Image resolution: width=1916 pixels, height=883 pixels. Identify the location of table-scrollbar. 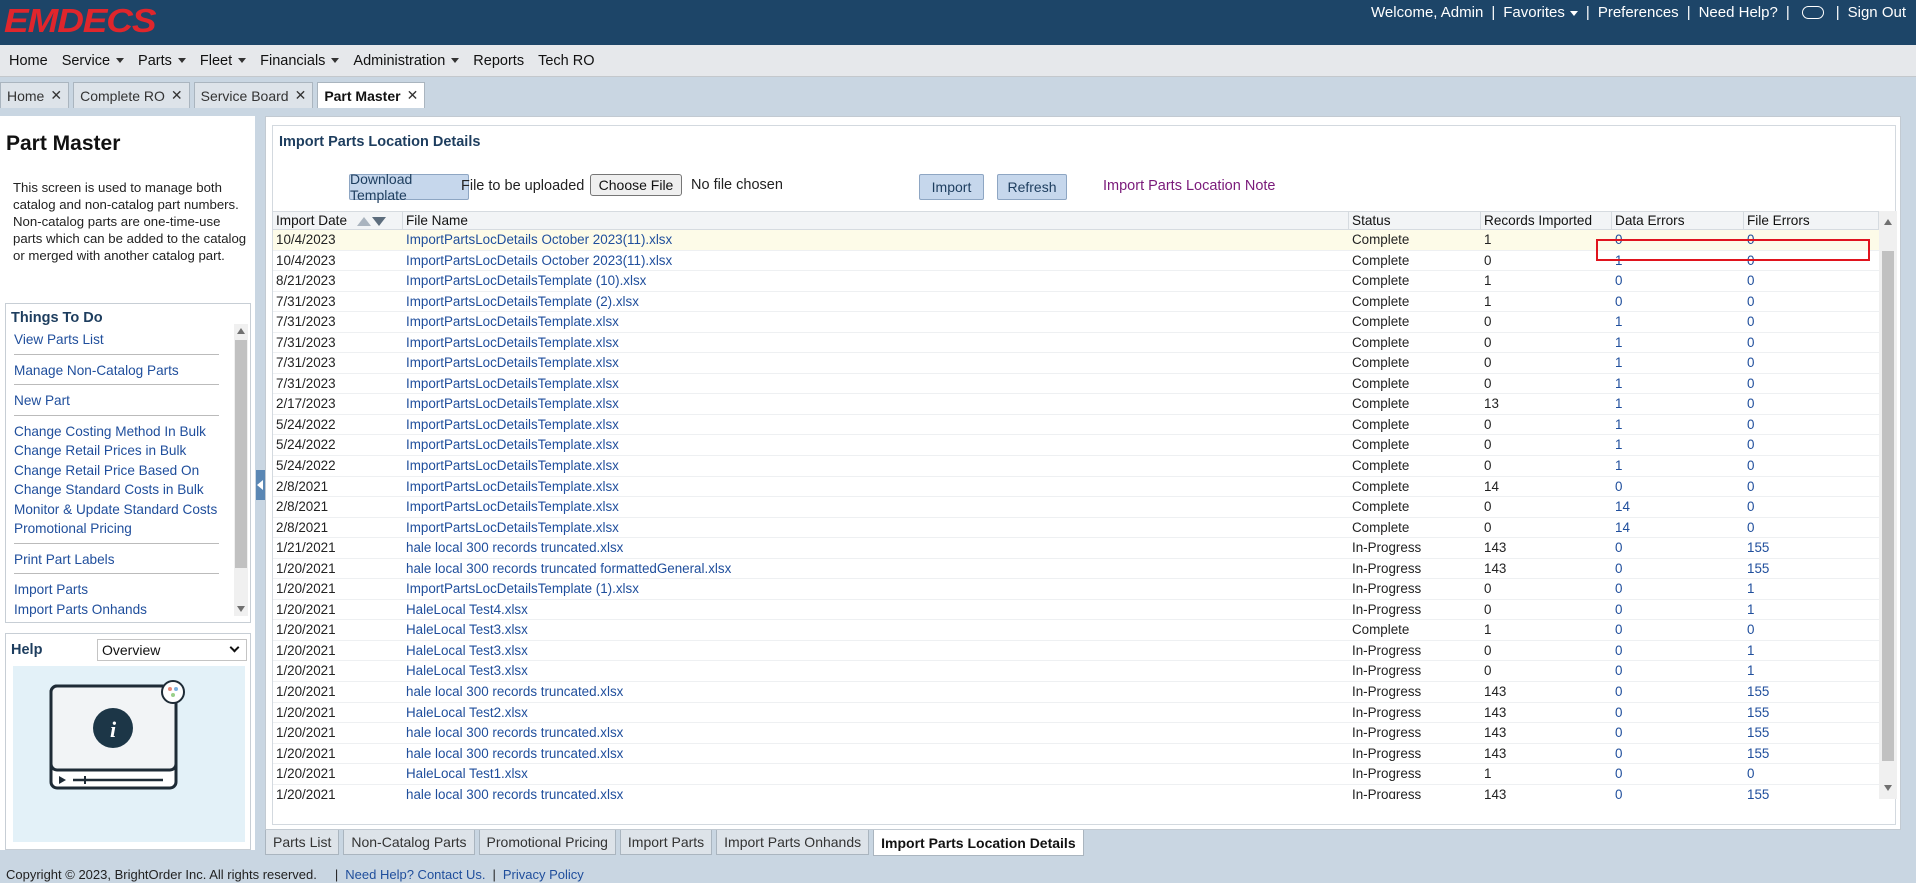
(1888, 505).